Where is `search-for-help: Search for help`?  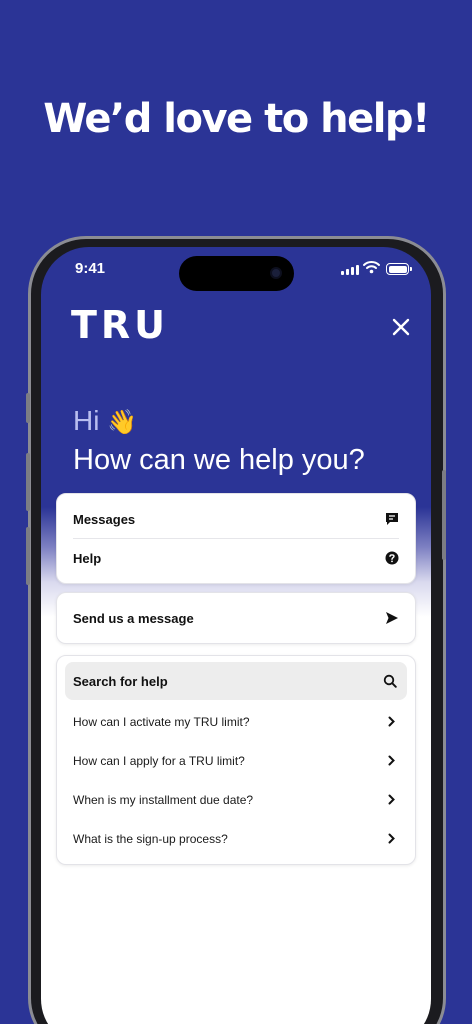 search-for-help: Search for help is located at coordinates (236, 681).